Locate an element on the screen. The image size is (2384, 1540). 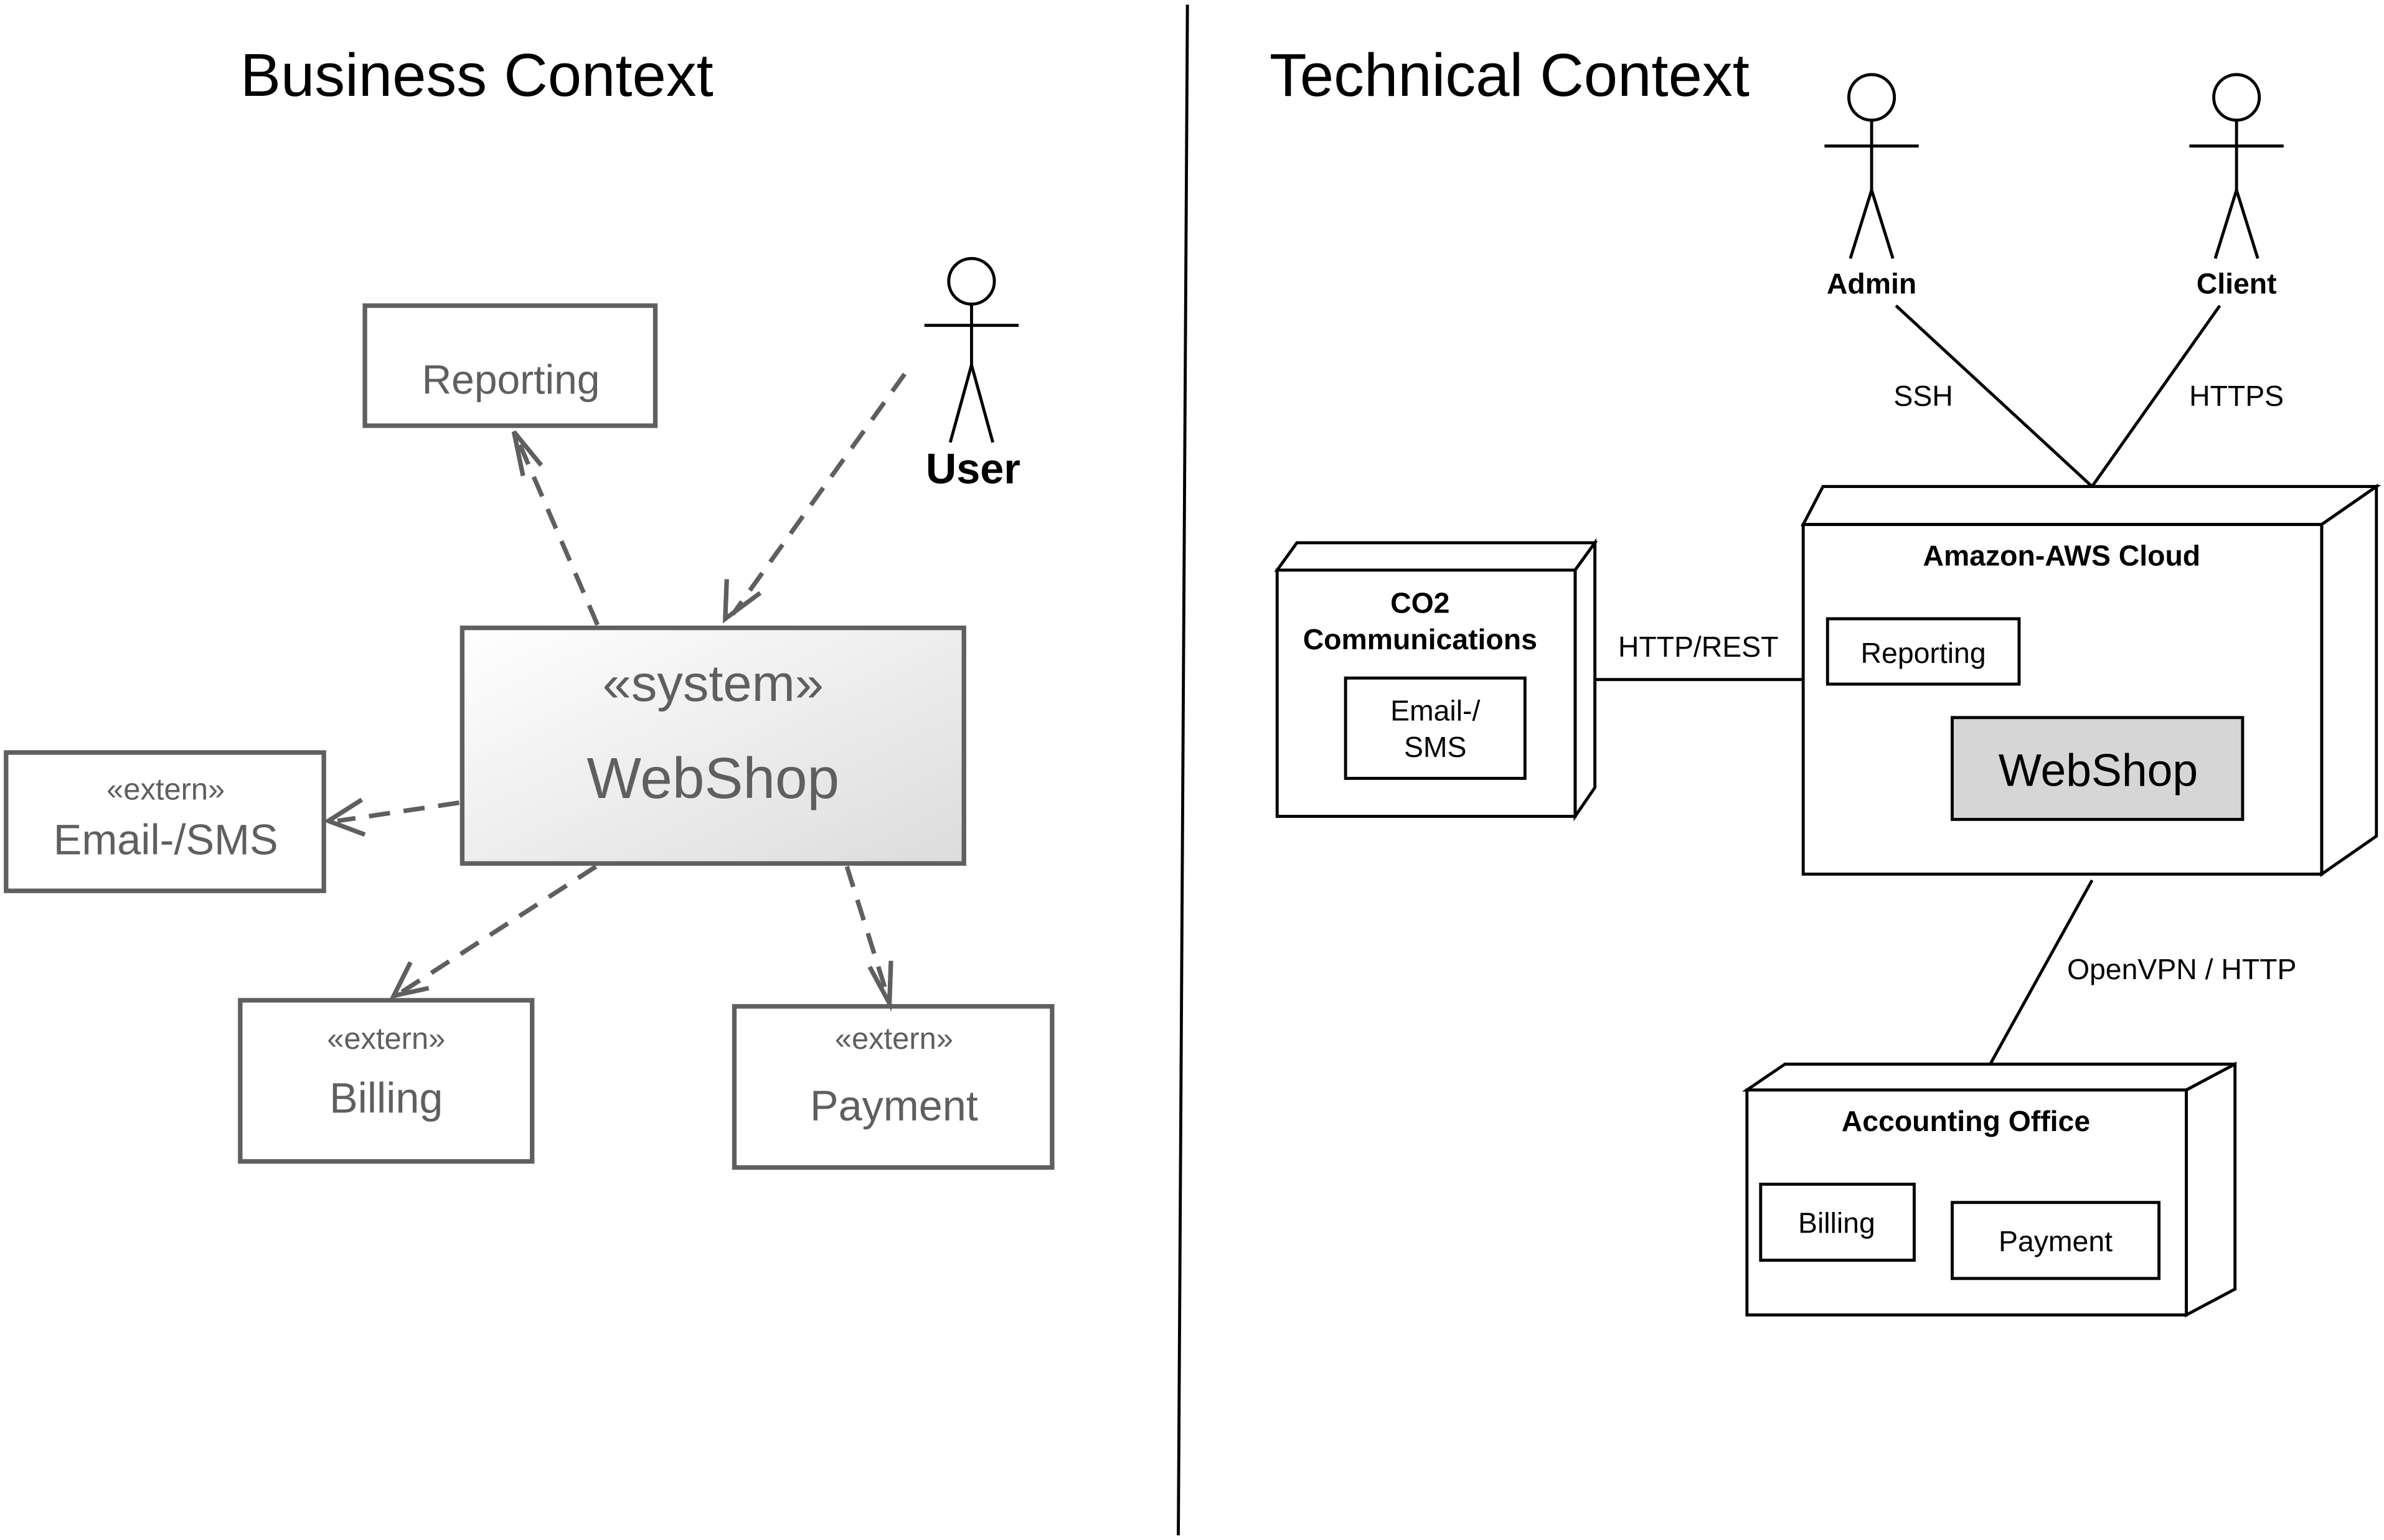
user-actor: User is located at coordinates (972, 374).